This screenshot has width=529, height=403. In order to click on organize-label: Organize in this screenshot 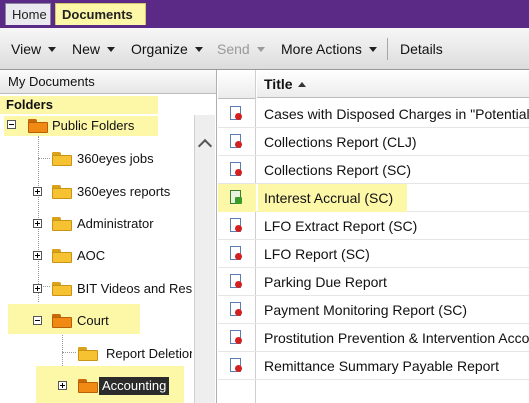, I will do `click(159, 49)`.